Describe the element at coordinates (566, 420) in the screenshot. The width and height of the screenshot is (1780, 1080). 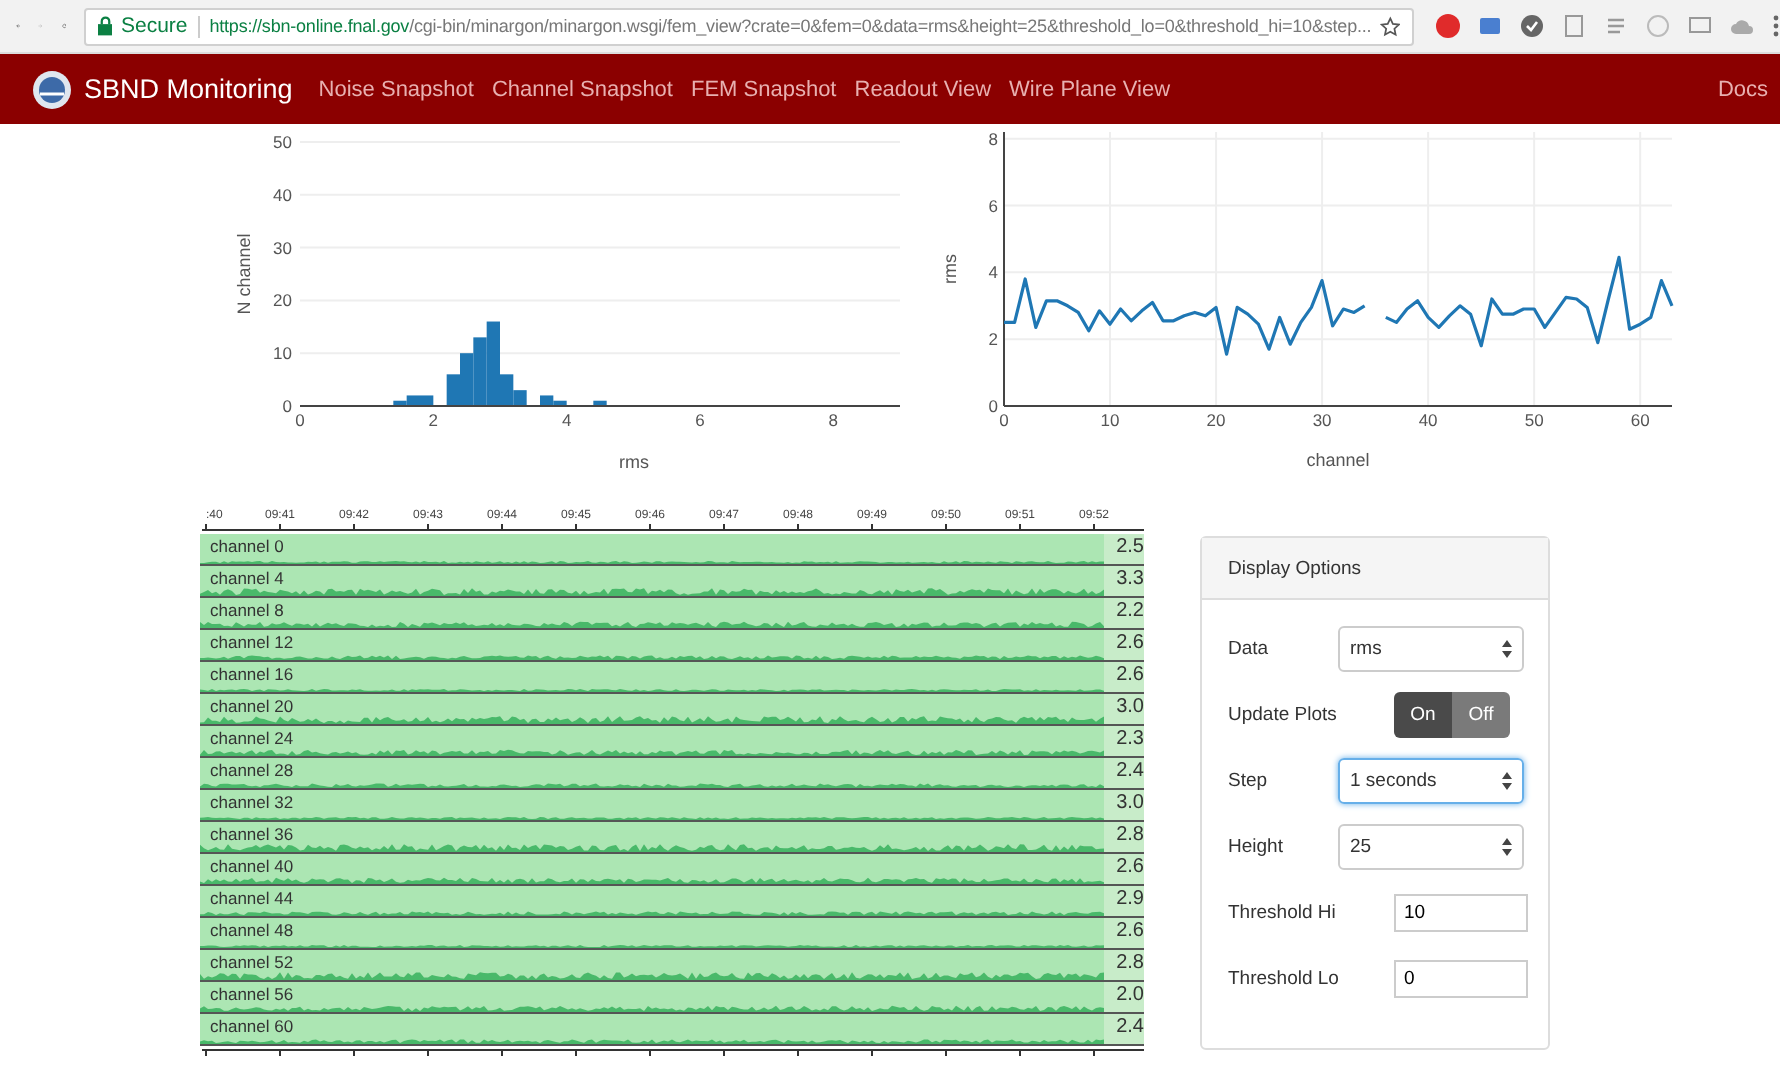
I see `x-tick-label: 4` at that location.